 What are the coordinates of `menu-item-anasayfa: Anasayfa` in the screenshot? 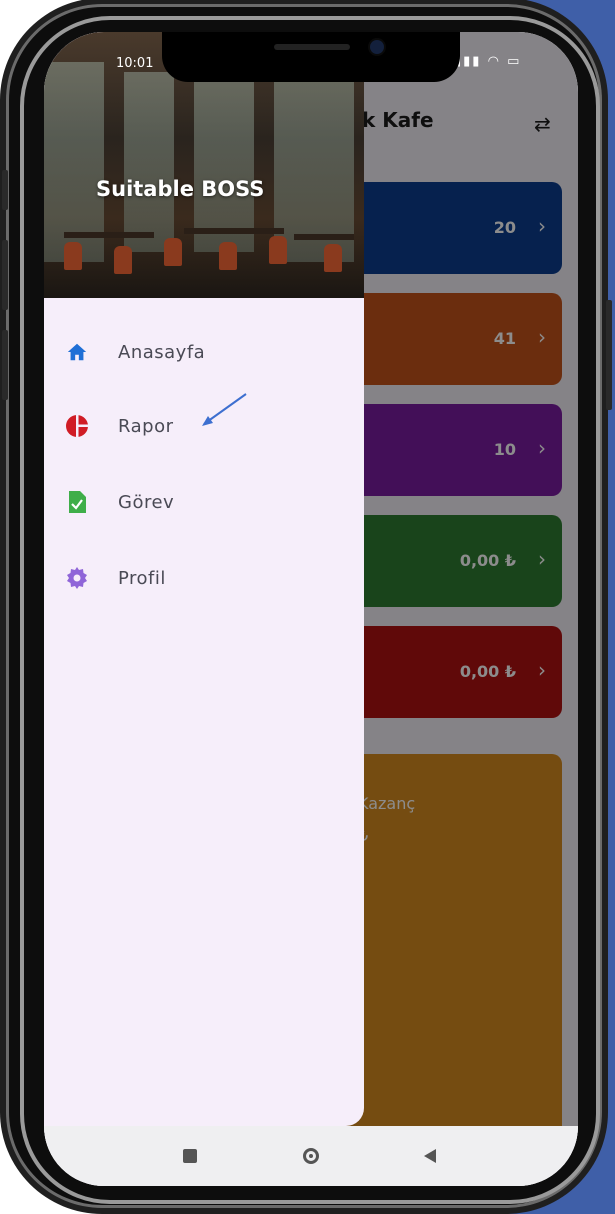 It's located at (204, 352).